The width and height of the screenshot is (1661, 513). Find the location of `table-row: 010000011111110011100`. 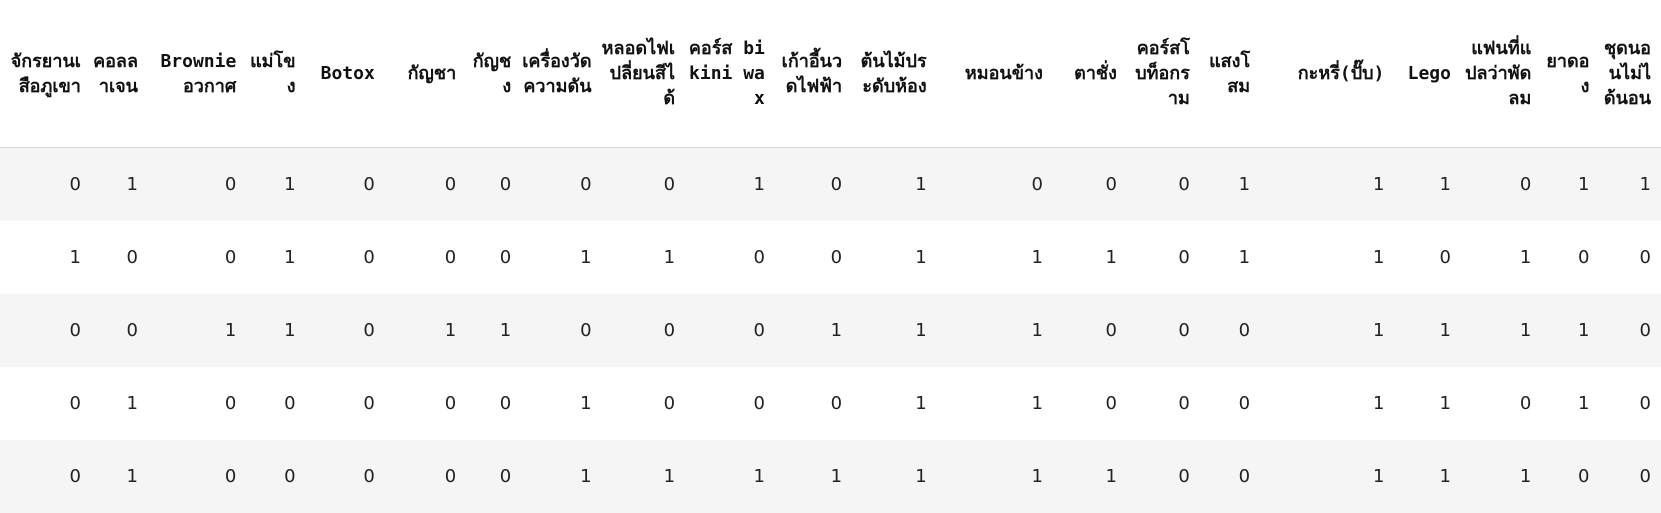

table-row: 010000011111110011100 is located at coordinates (830, 476).